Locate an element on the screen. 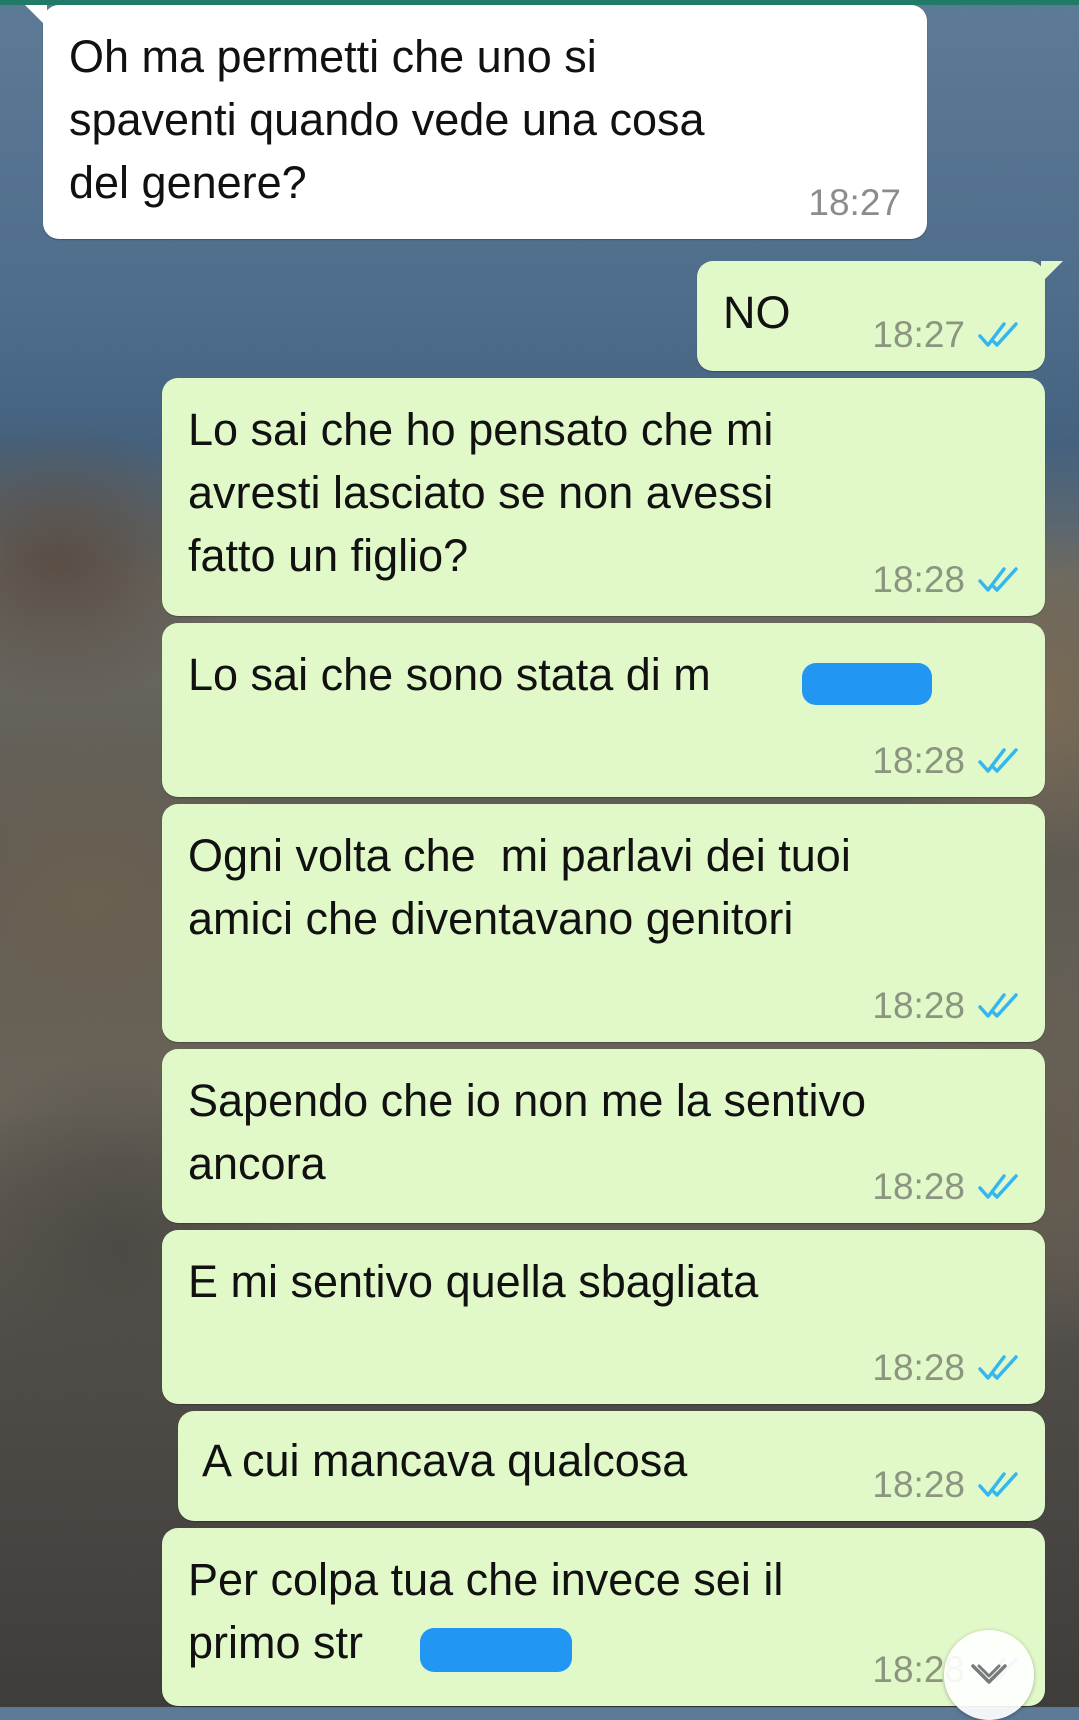 This screenshot has width=1079, height=1720. message-text: E mi sentivo quella sbagliata is located at coordinates (473, 1281).